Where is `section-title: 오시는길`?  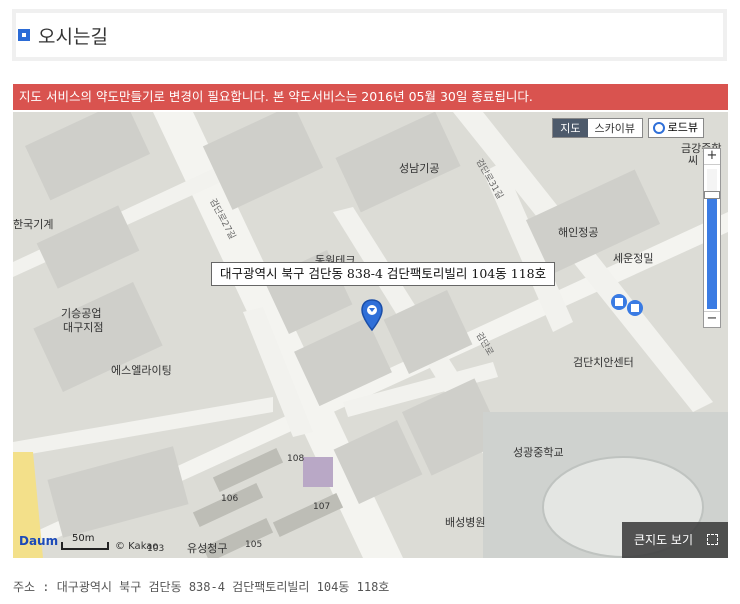
section-title: 오시는길 is located at coordinates (73, 37).